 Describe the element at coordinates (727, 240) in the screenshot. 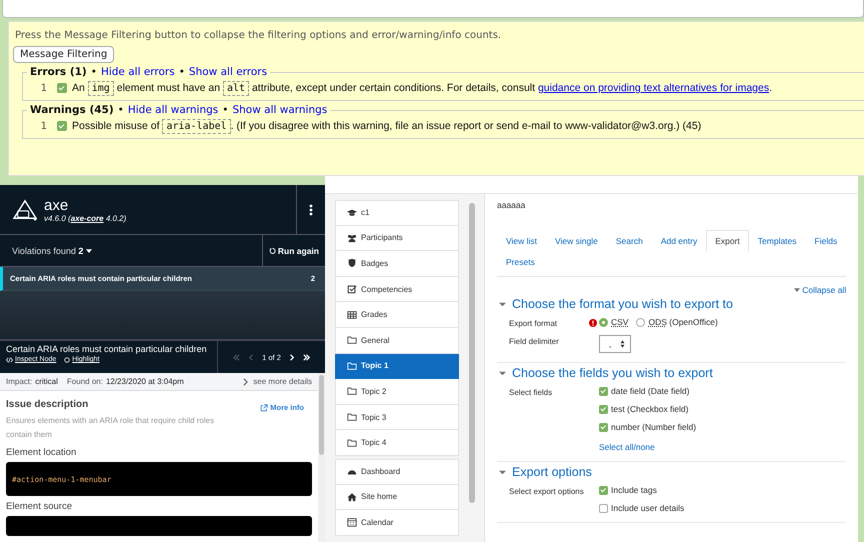

I see `tab: Export` at that location.